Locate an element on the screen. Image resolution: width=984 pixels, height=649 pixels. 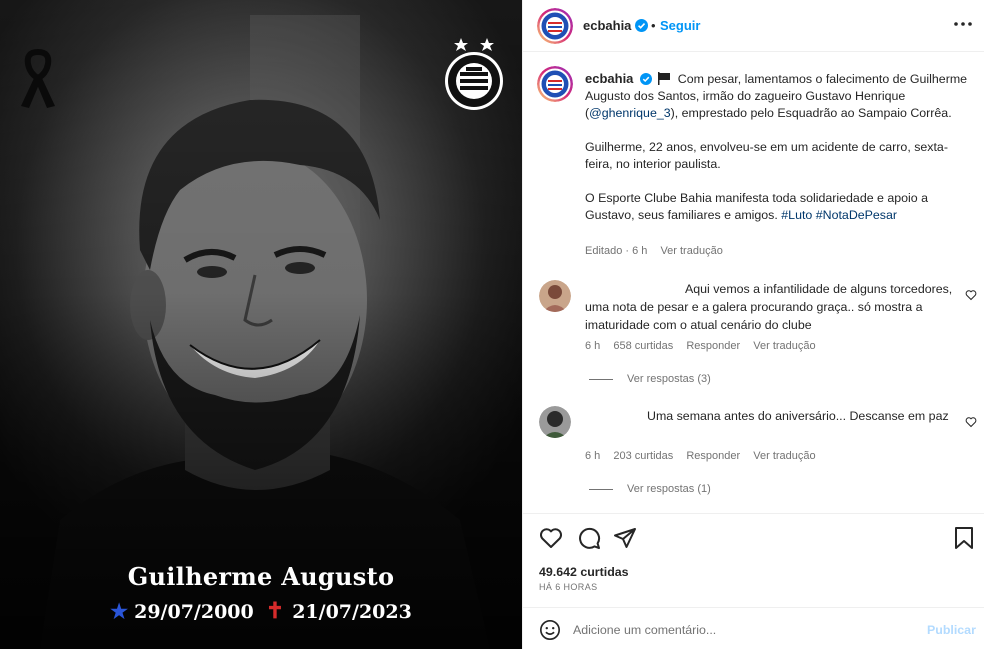
birth-date: 29/07/2000 is located at coordinates (194, 612).